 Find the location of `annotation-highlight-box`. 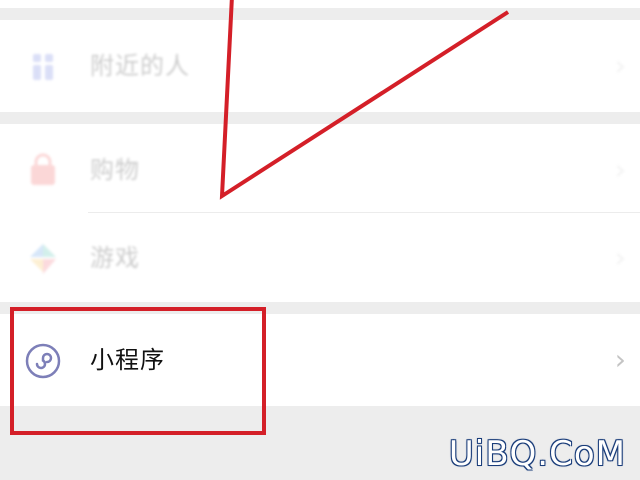

annotation-highlight-box is located at coordinates (138, 371).